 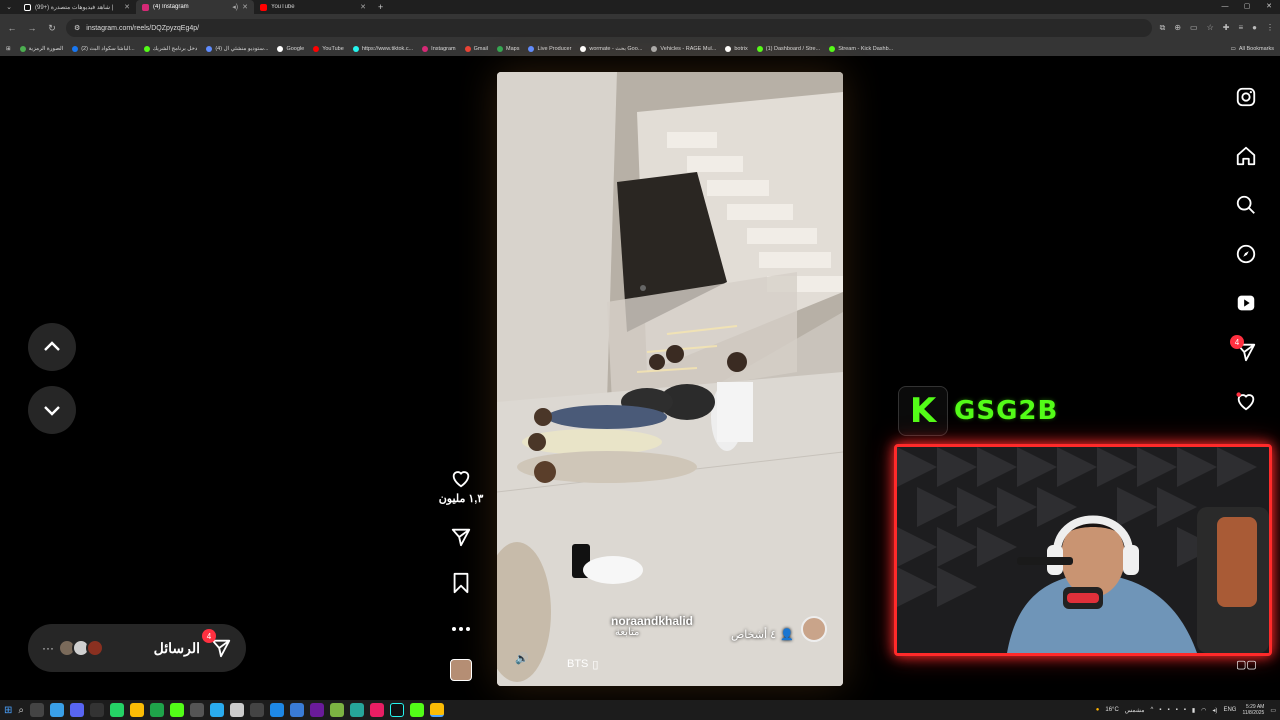 What do you see at coordinates (1254, 28) in the screenshot?
I see `profile-icon: ●` at bounding box center [1254, 28].